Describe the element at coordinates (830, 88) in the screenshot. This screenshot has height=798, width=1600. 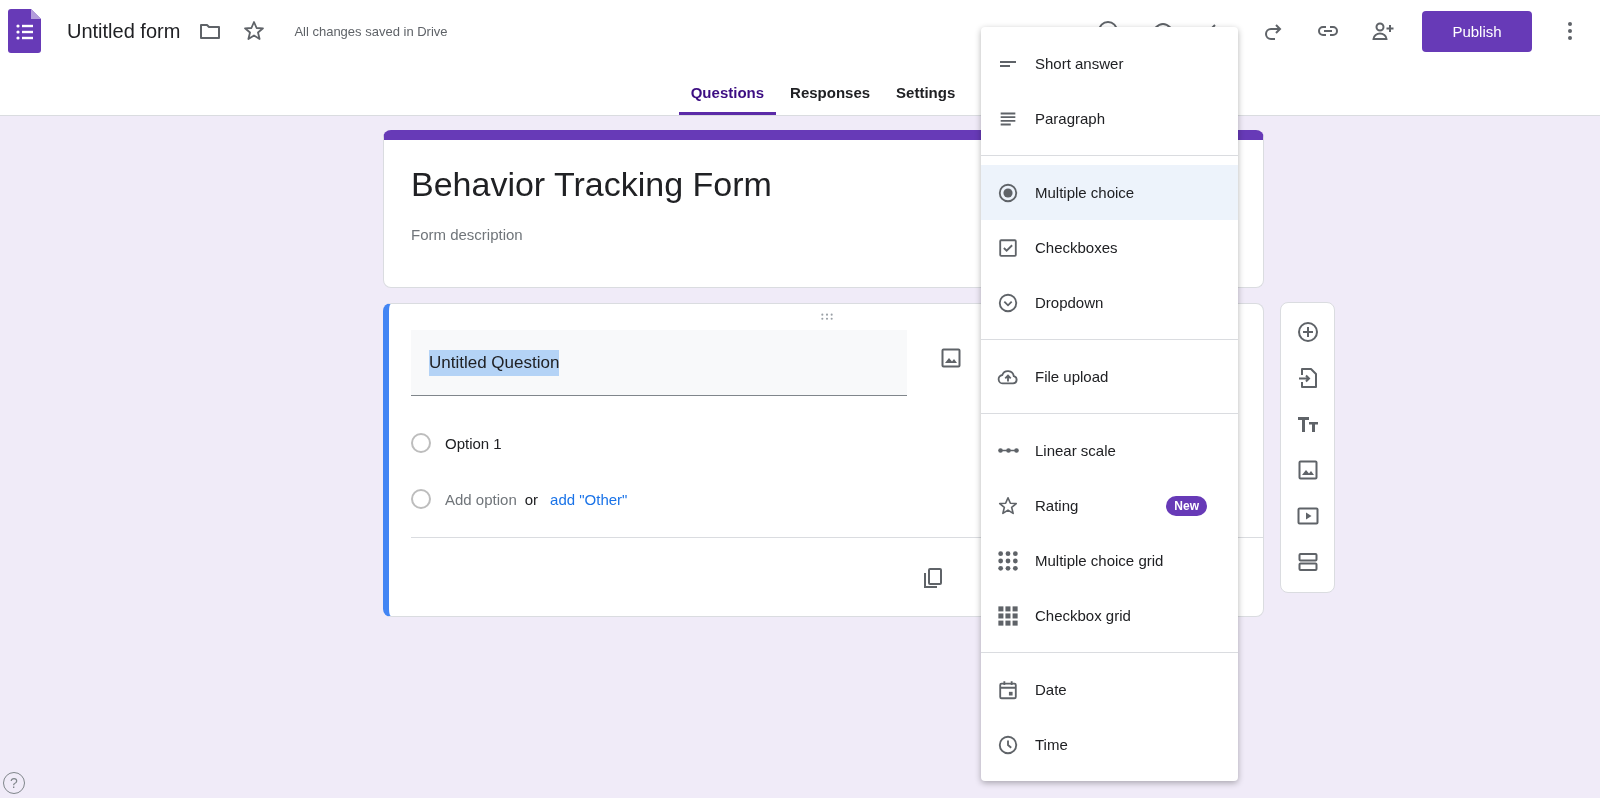
I see `tab: Responses` at that location.